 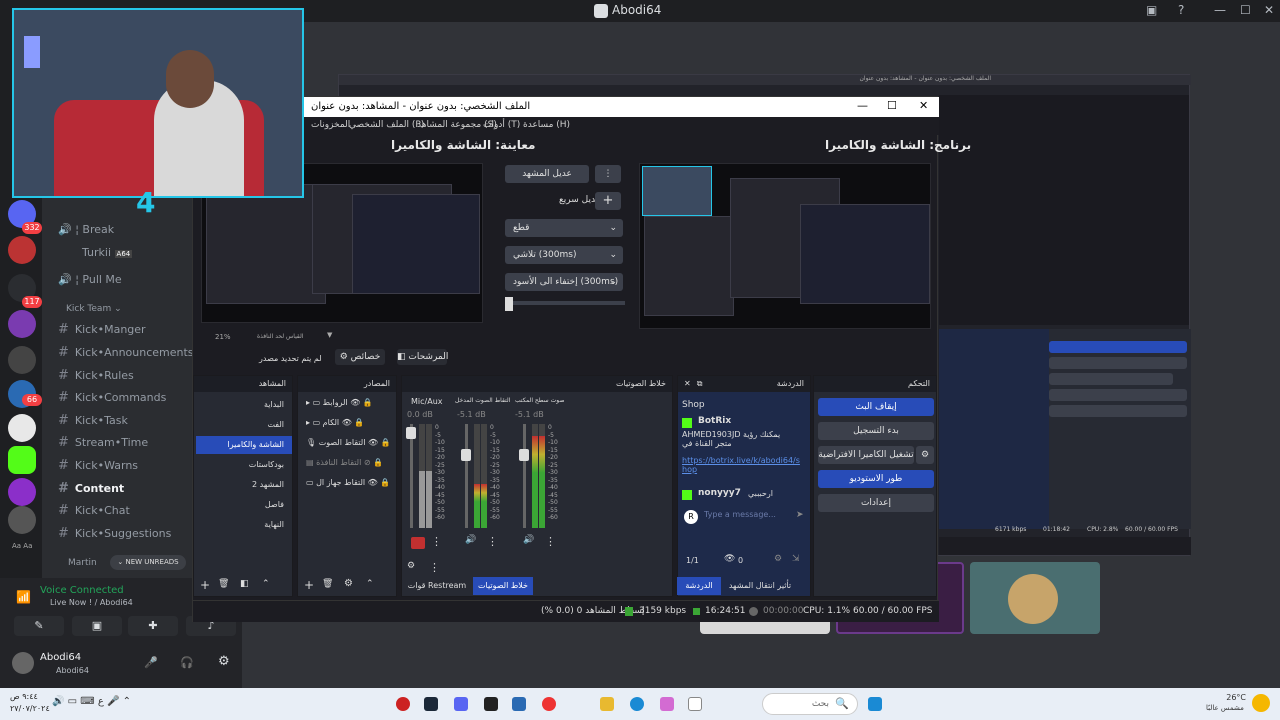 What do you see at coordinates (367, 462) in the screenshot?
I see `eye-hidden-icon: ⊘` at bounding box center [367, 462].